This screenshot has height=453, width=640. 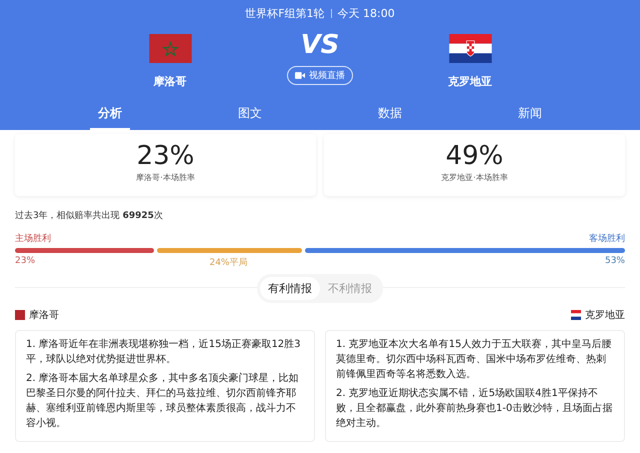 I want to click on vs-label: VS, so click(x=320, y=45).